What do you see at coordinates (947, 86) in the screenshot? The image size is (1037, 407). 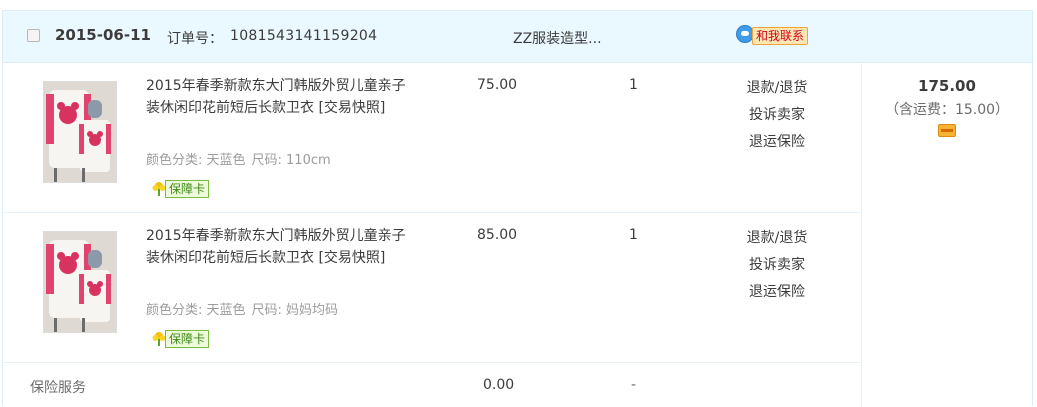 I see `order-total: 175.00` at bounding box center [947, 86].